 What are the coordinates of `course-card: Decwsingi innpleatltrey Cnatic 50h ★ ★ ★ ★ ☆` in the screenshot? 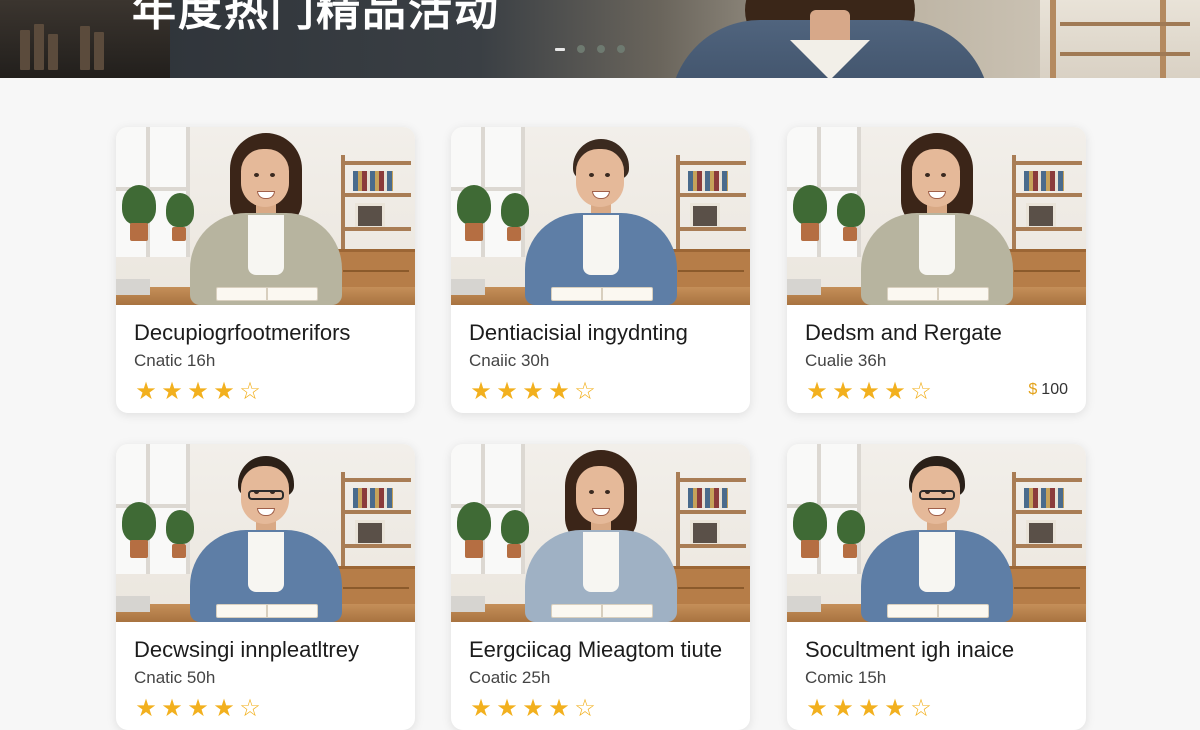 It's located at (265, 587).